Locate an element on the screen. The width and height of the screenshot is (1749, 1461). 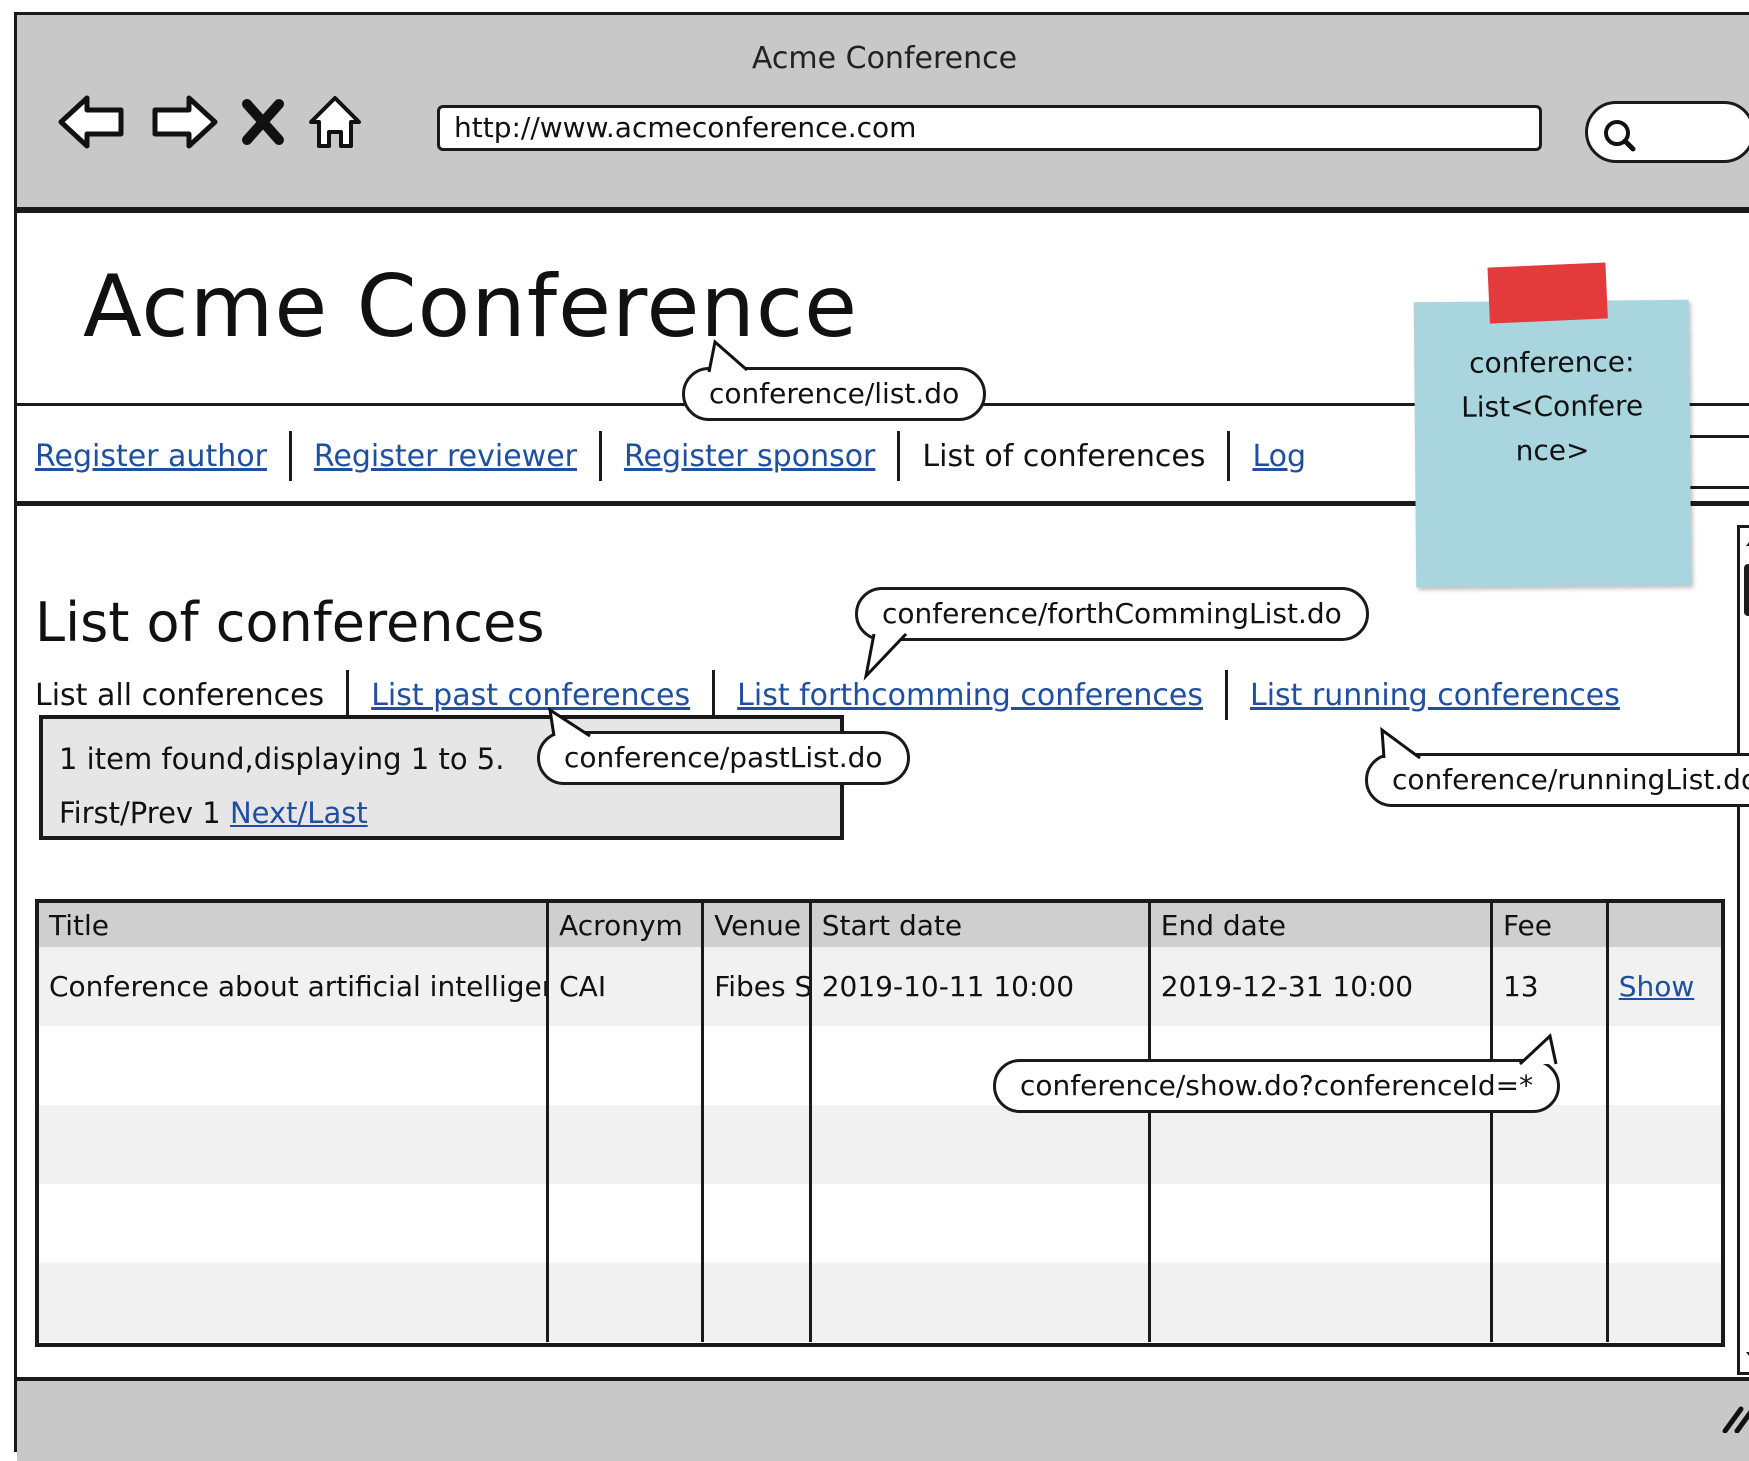
callout-past-list-do: conference/pastList.do is located at coordinates (723, 745).